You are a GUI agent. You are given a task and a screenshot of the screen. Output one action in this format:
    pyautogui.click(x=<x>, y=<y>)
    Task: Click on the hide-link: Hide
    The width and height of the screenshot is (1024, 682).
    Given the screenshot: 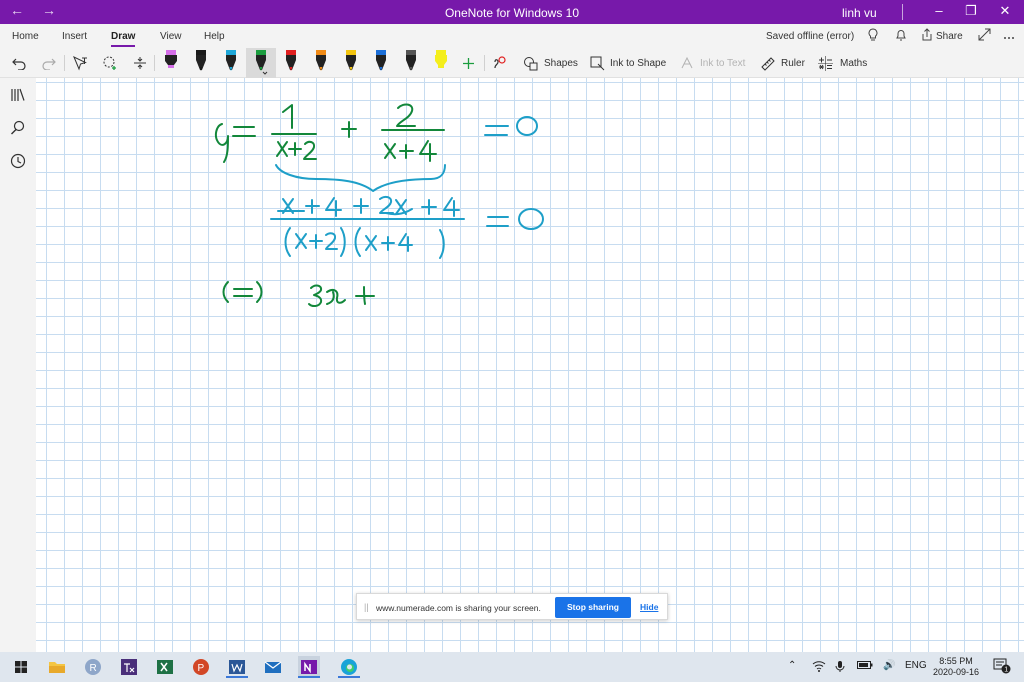 What is the action you would take?
    pyautogui.click(x=649, y=607)
    